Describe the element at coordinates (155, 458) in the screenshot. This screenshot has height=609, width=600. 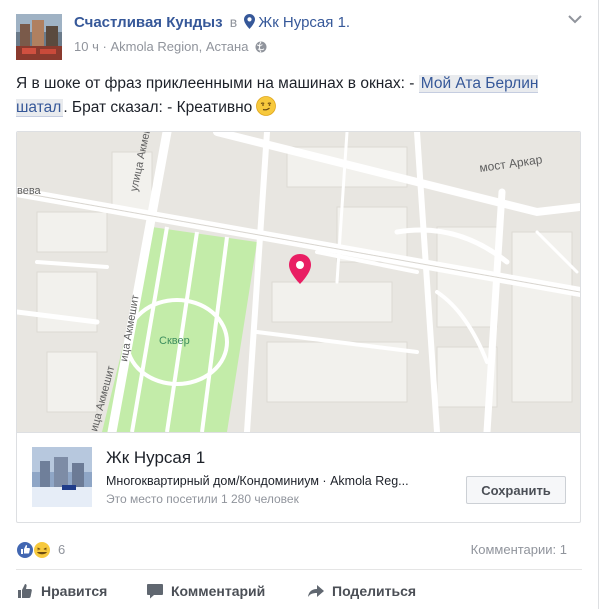
I see `place-title: Жк Нурсая 1` at that location.